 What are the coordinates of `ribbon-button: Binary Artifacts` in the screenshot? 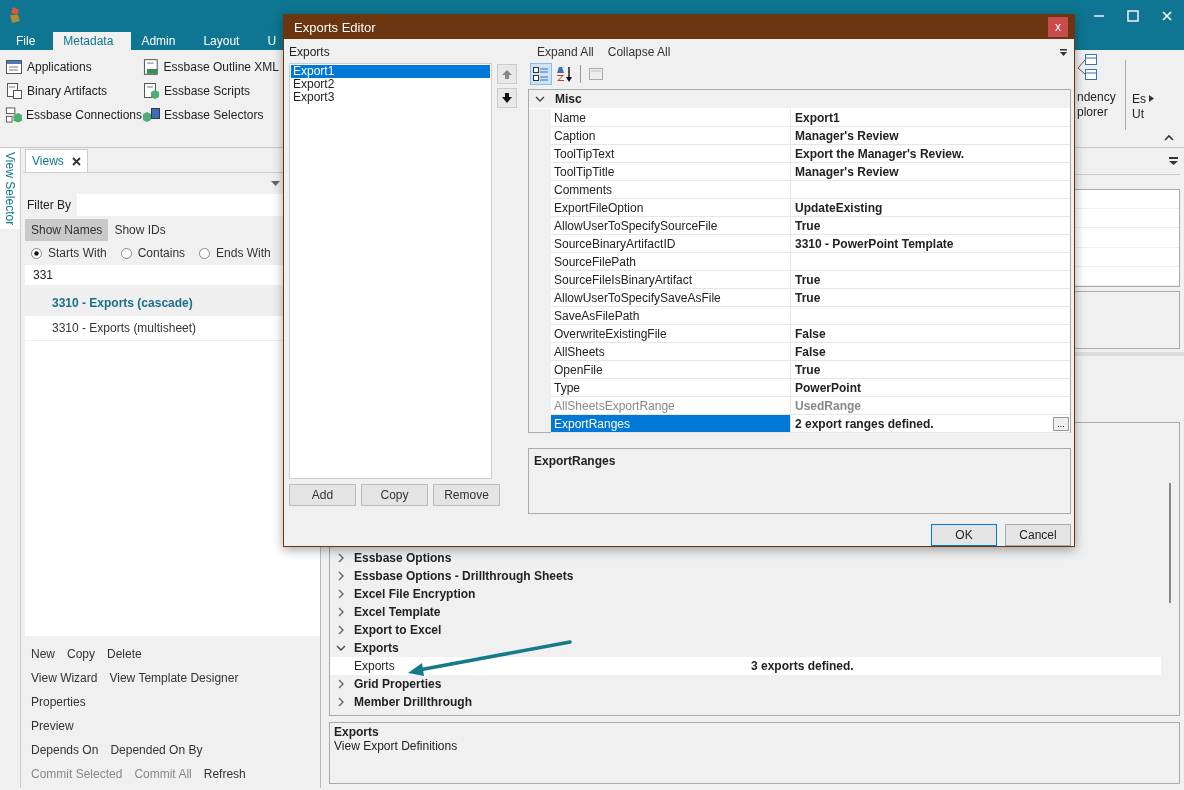 It's located at (73, 91).